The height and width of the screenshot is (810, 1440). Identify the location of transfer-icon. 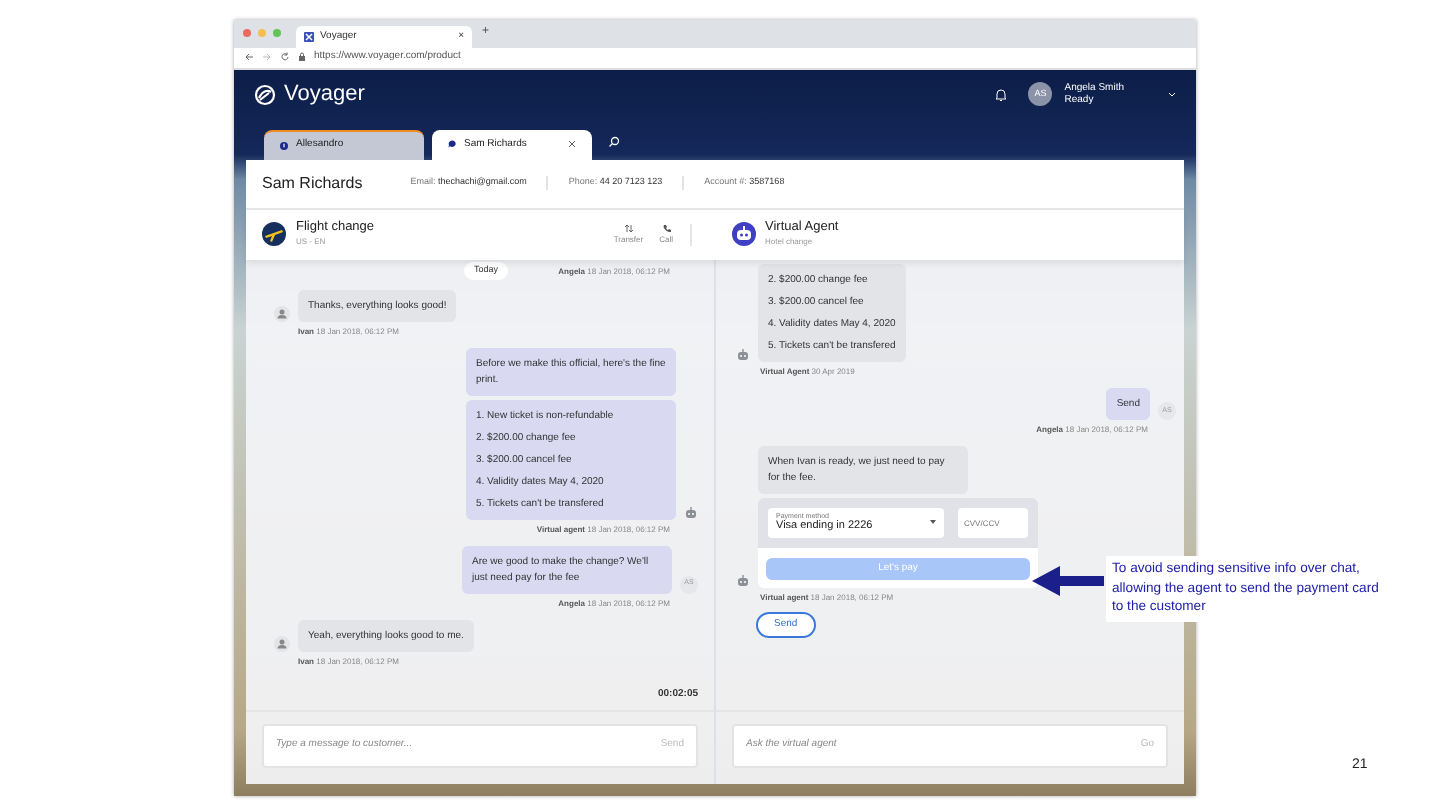
(628, 227).